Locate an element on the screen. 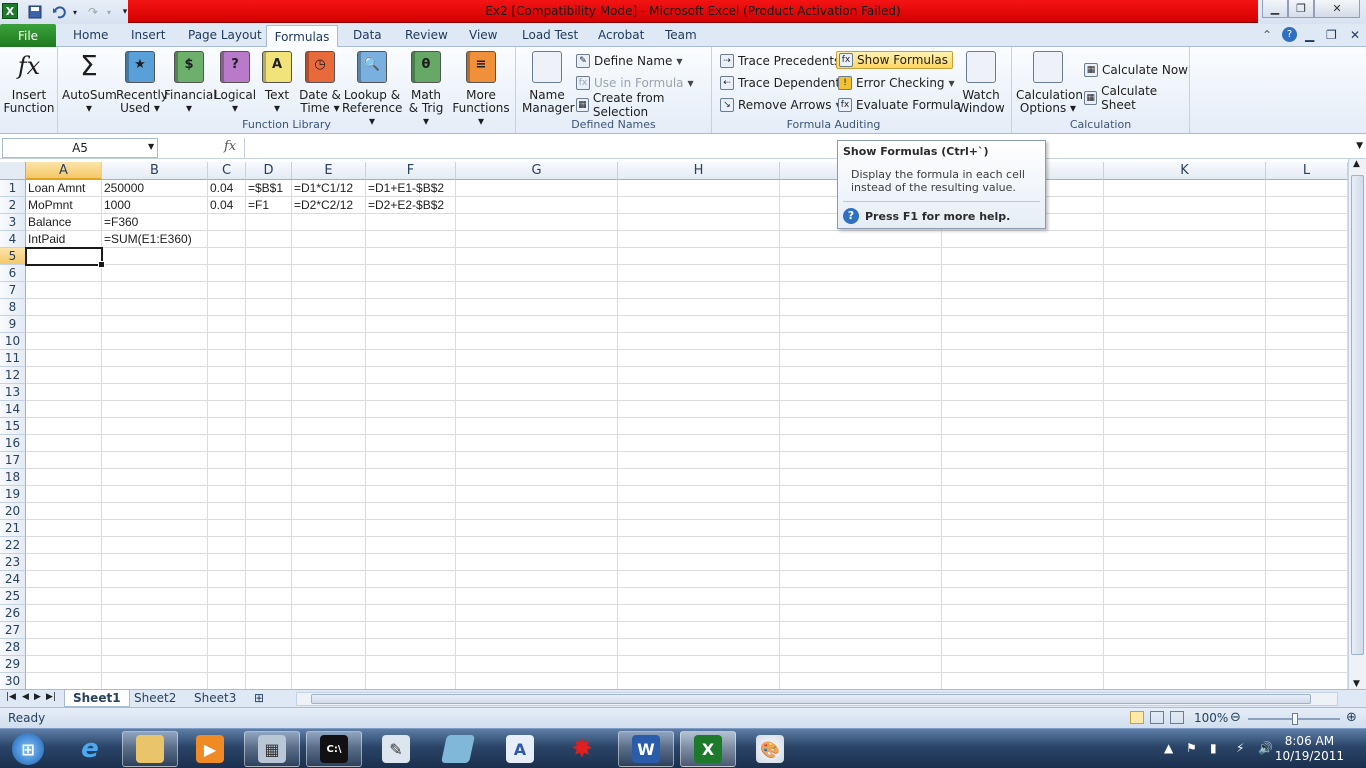 This screenshot has width=1366, height=768. cell-b2: 1000 is located at coordinates (116, 205).